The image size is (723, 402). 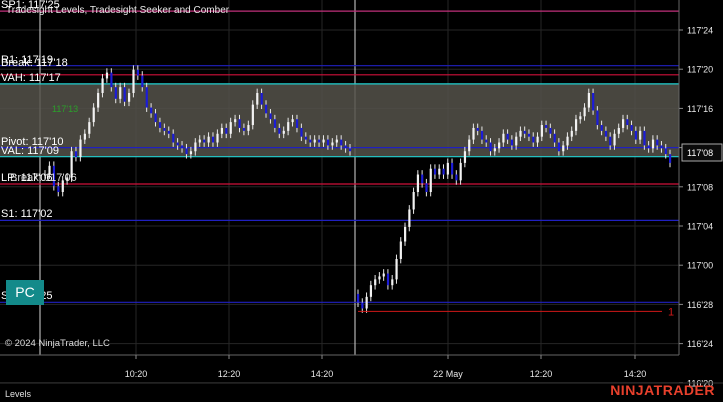 What do you see at coordinates (700, 305) in the screenshot?
I see `y-tick-label: 116'28` at bounding box center [700, 305].